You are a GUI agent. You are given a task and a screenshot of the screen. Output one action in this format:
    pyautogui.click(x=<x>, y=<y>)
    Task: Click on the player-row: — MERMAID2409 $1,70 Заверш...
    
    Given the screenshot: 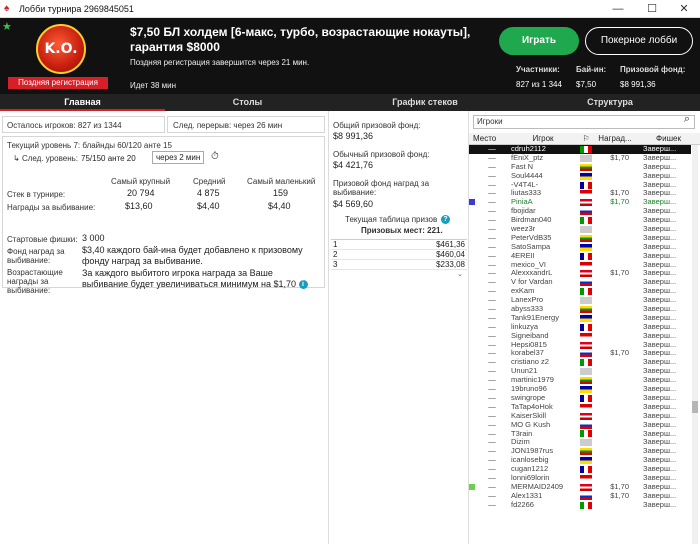 What is the action you would take?
    pyautogui.click(x=580, y=487)
    